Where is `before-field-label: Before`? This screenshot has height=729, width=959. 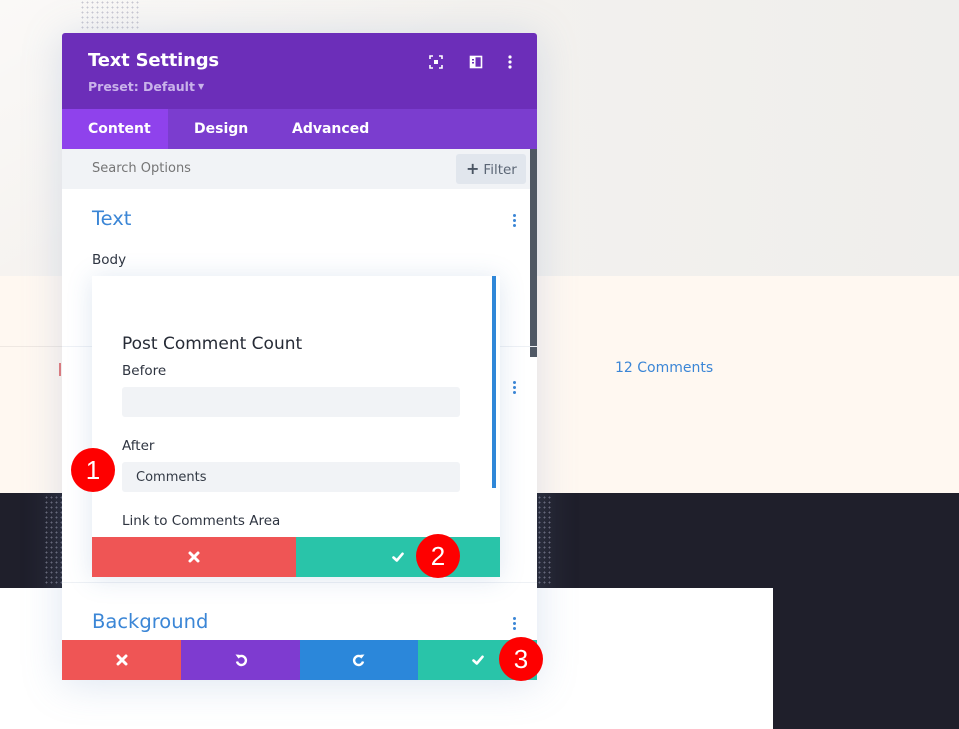
before-field-label: Before is located at coordinates (144, 371).